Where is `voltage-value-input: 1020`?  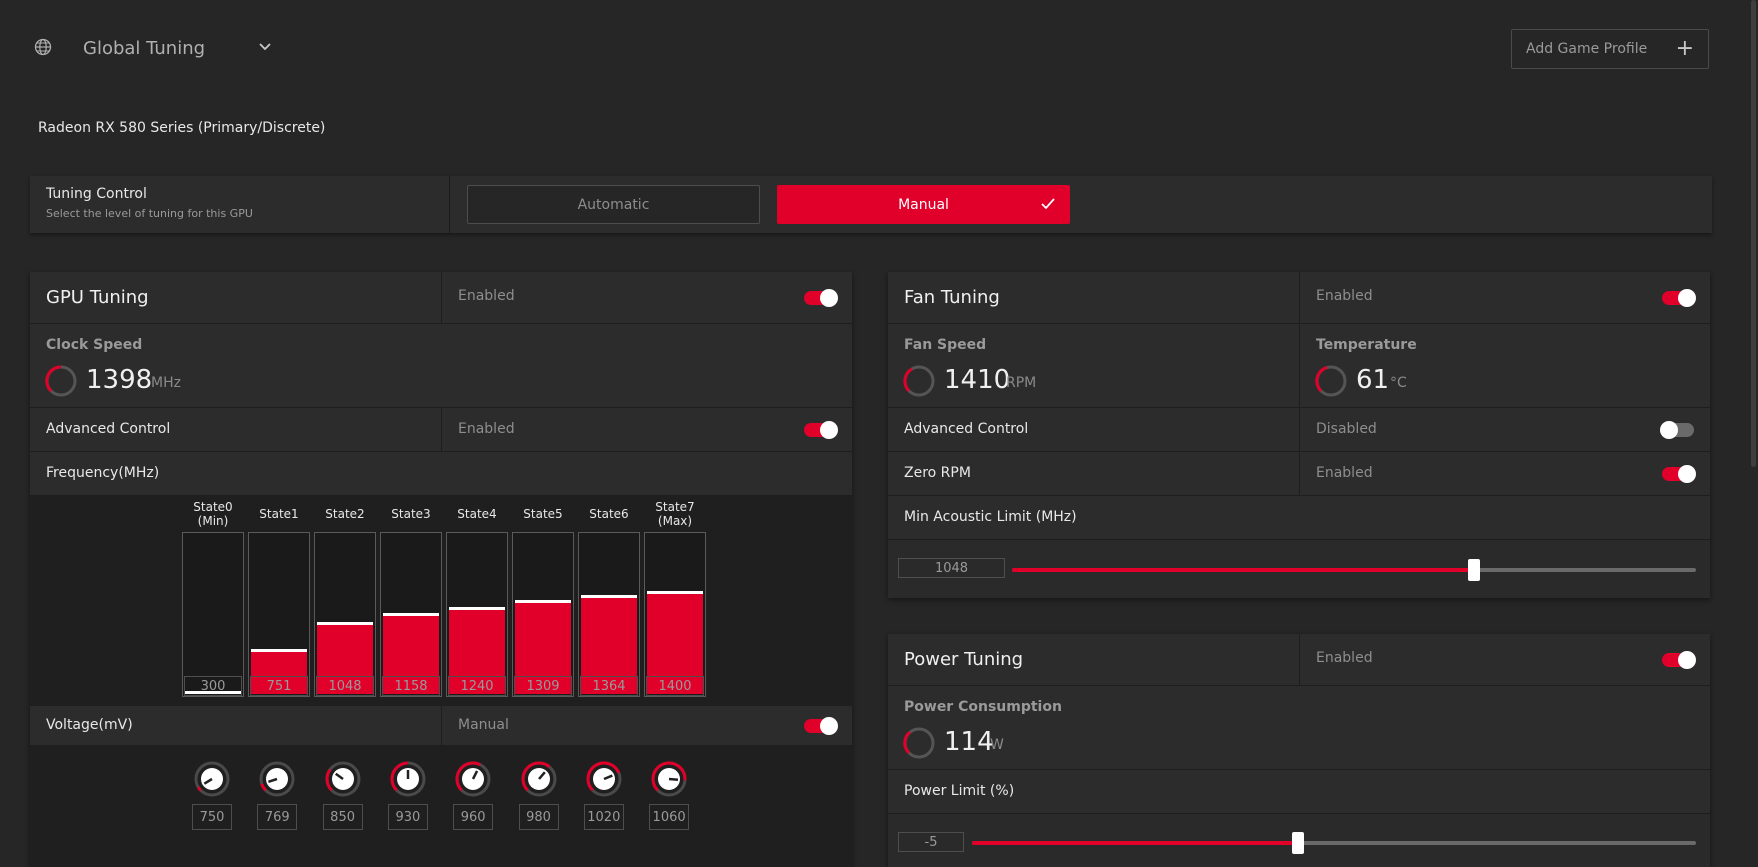
voltage-value-input: 1020 is located at coordinates (603, 817).